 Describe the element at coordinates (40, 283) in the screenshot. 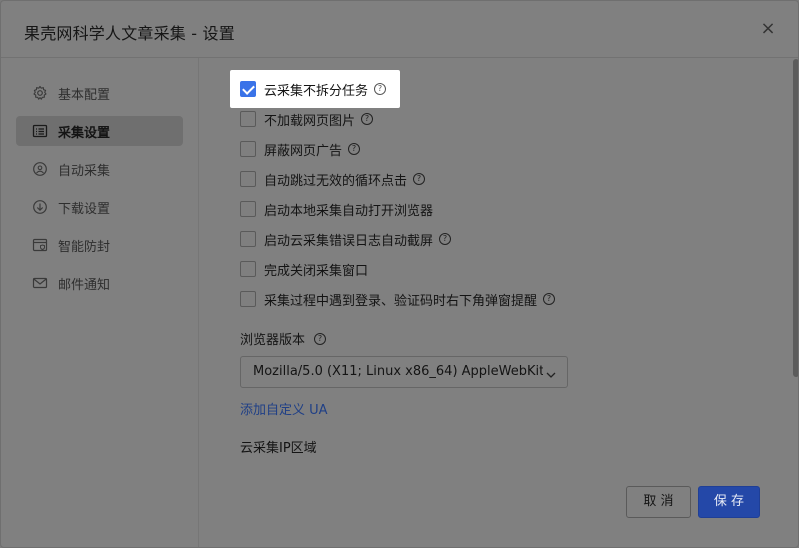

I see `mail-icon` at that location.